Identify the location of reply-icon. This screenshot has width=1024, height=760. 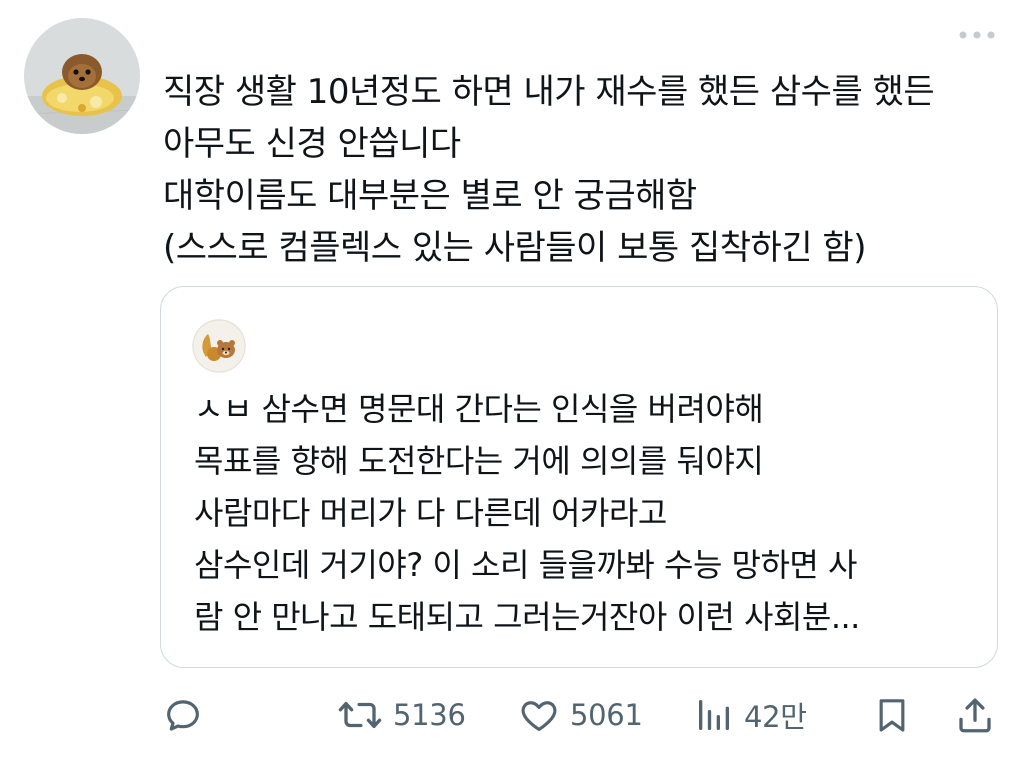
(183, 715).